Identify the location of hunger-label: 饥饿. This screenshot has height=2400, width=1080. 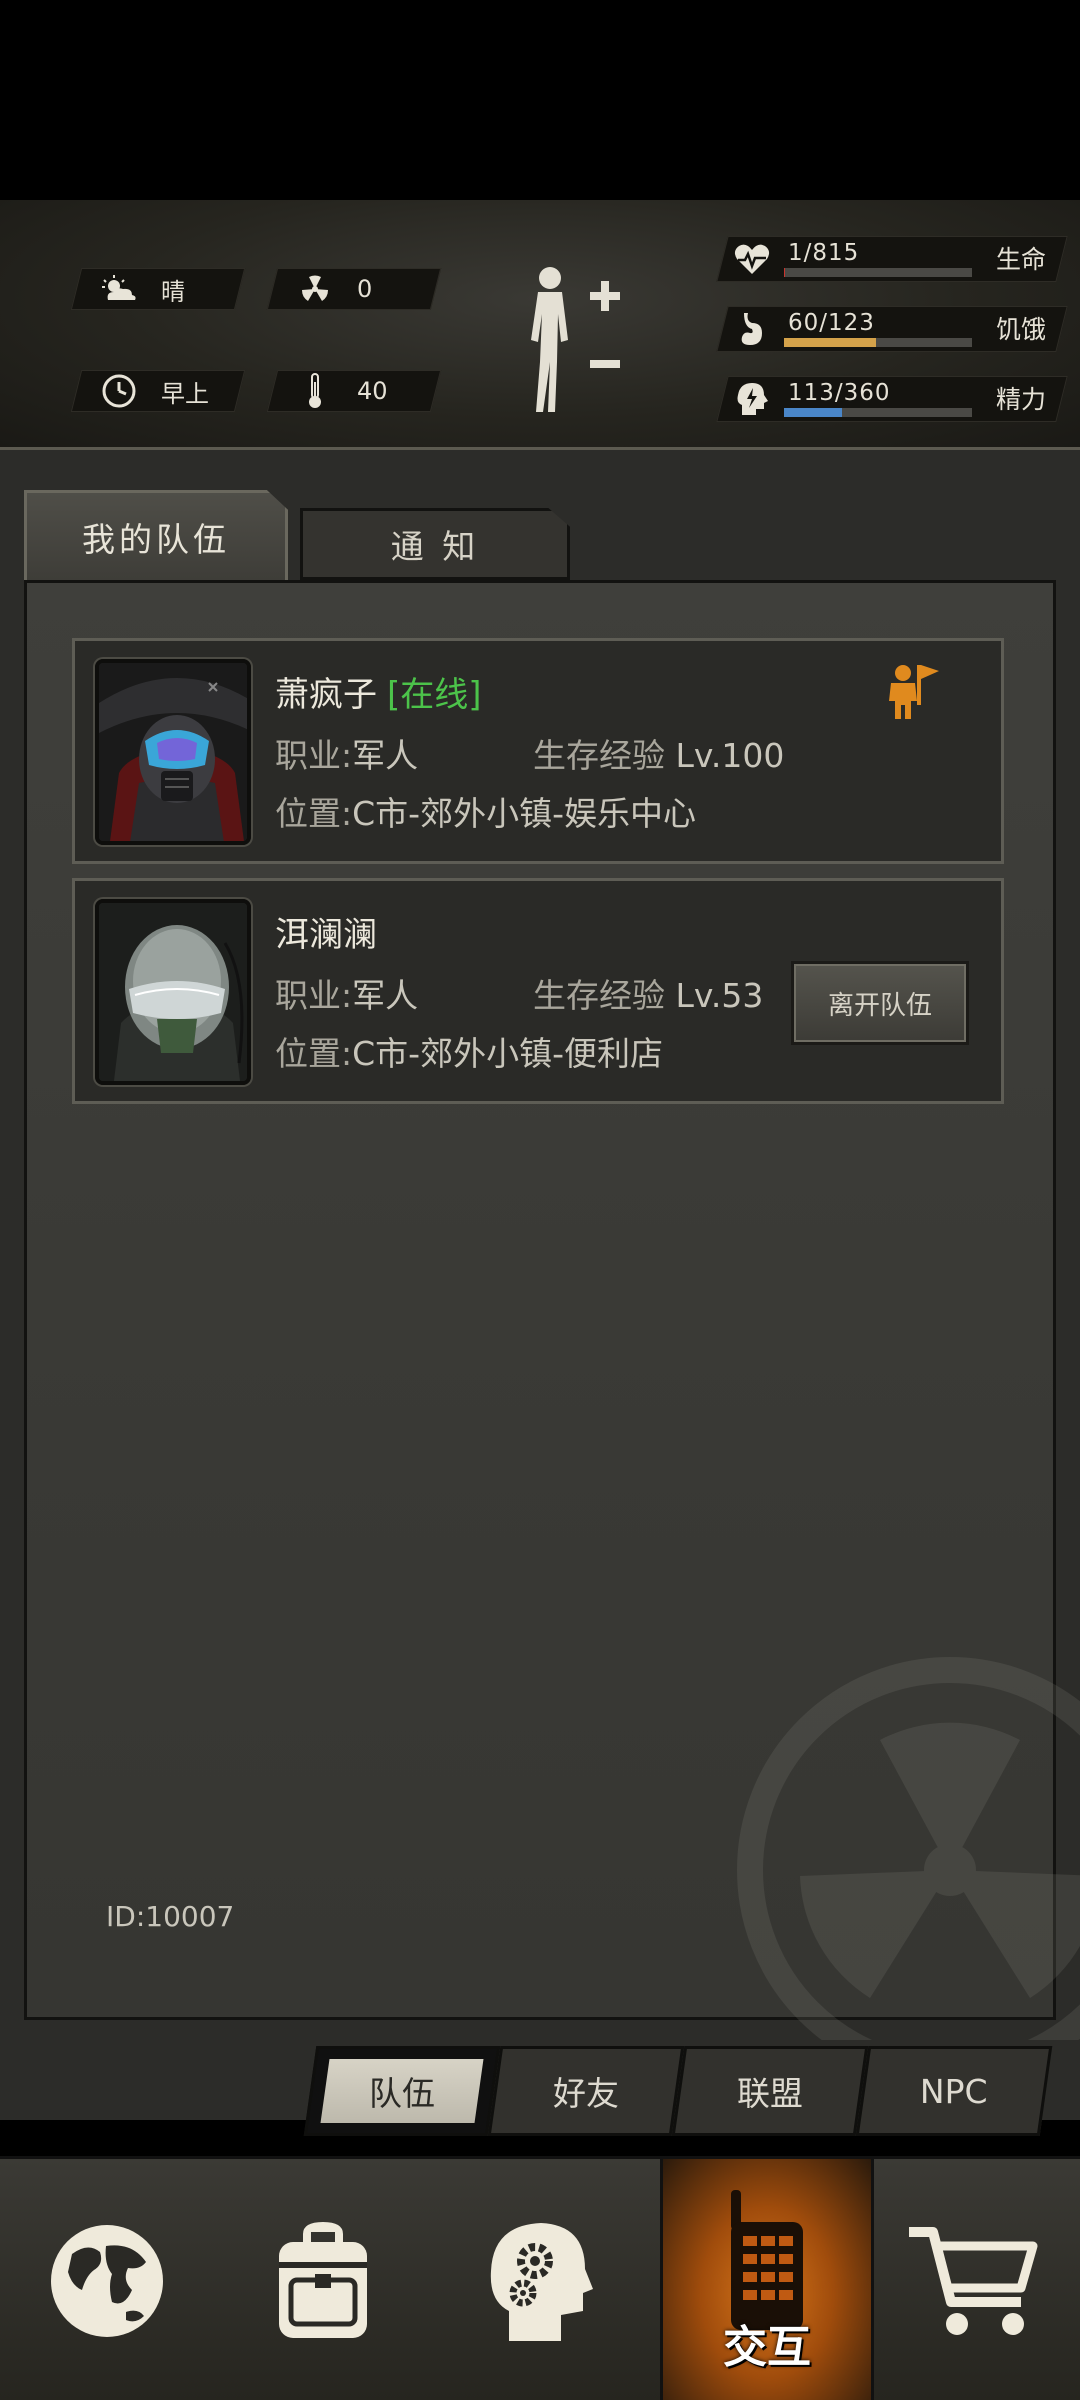
(1020, 329).